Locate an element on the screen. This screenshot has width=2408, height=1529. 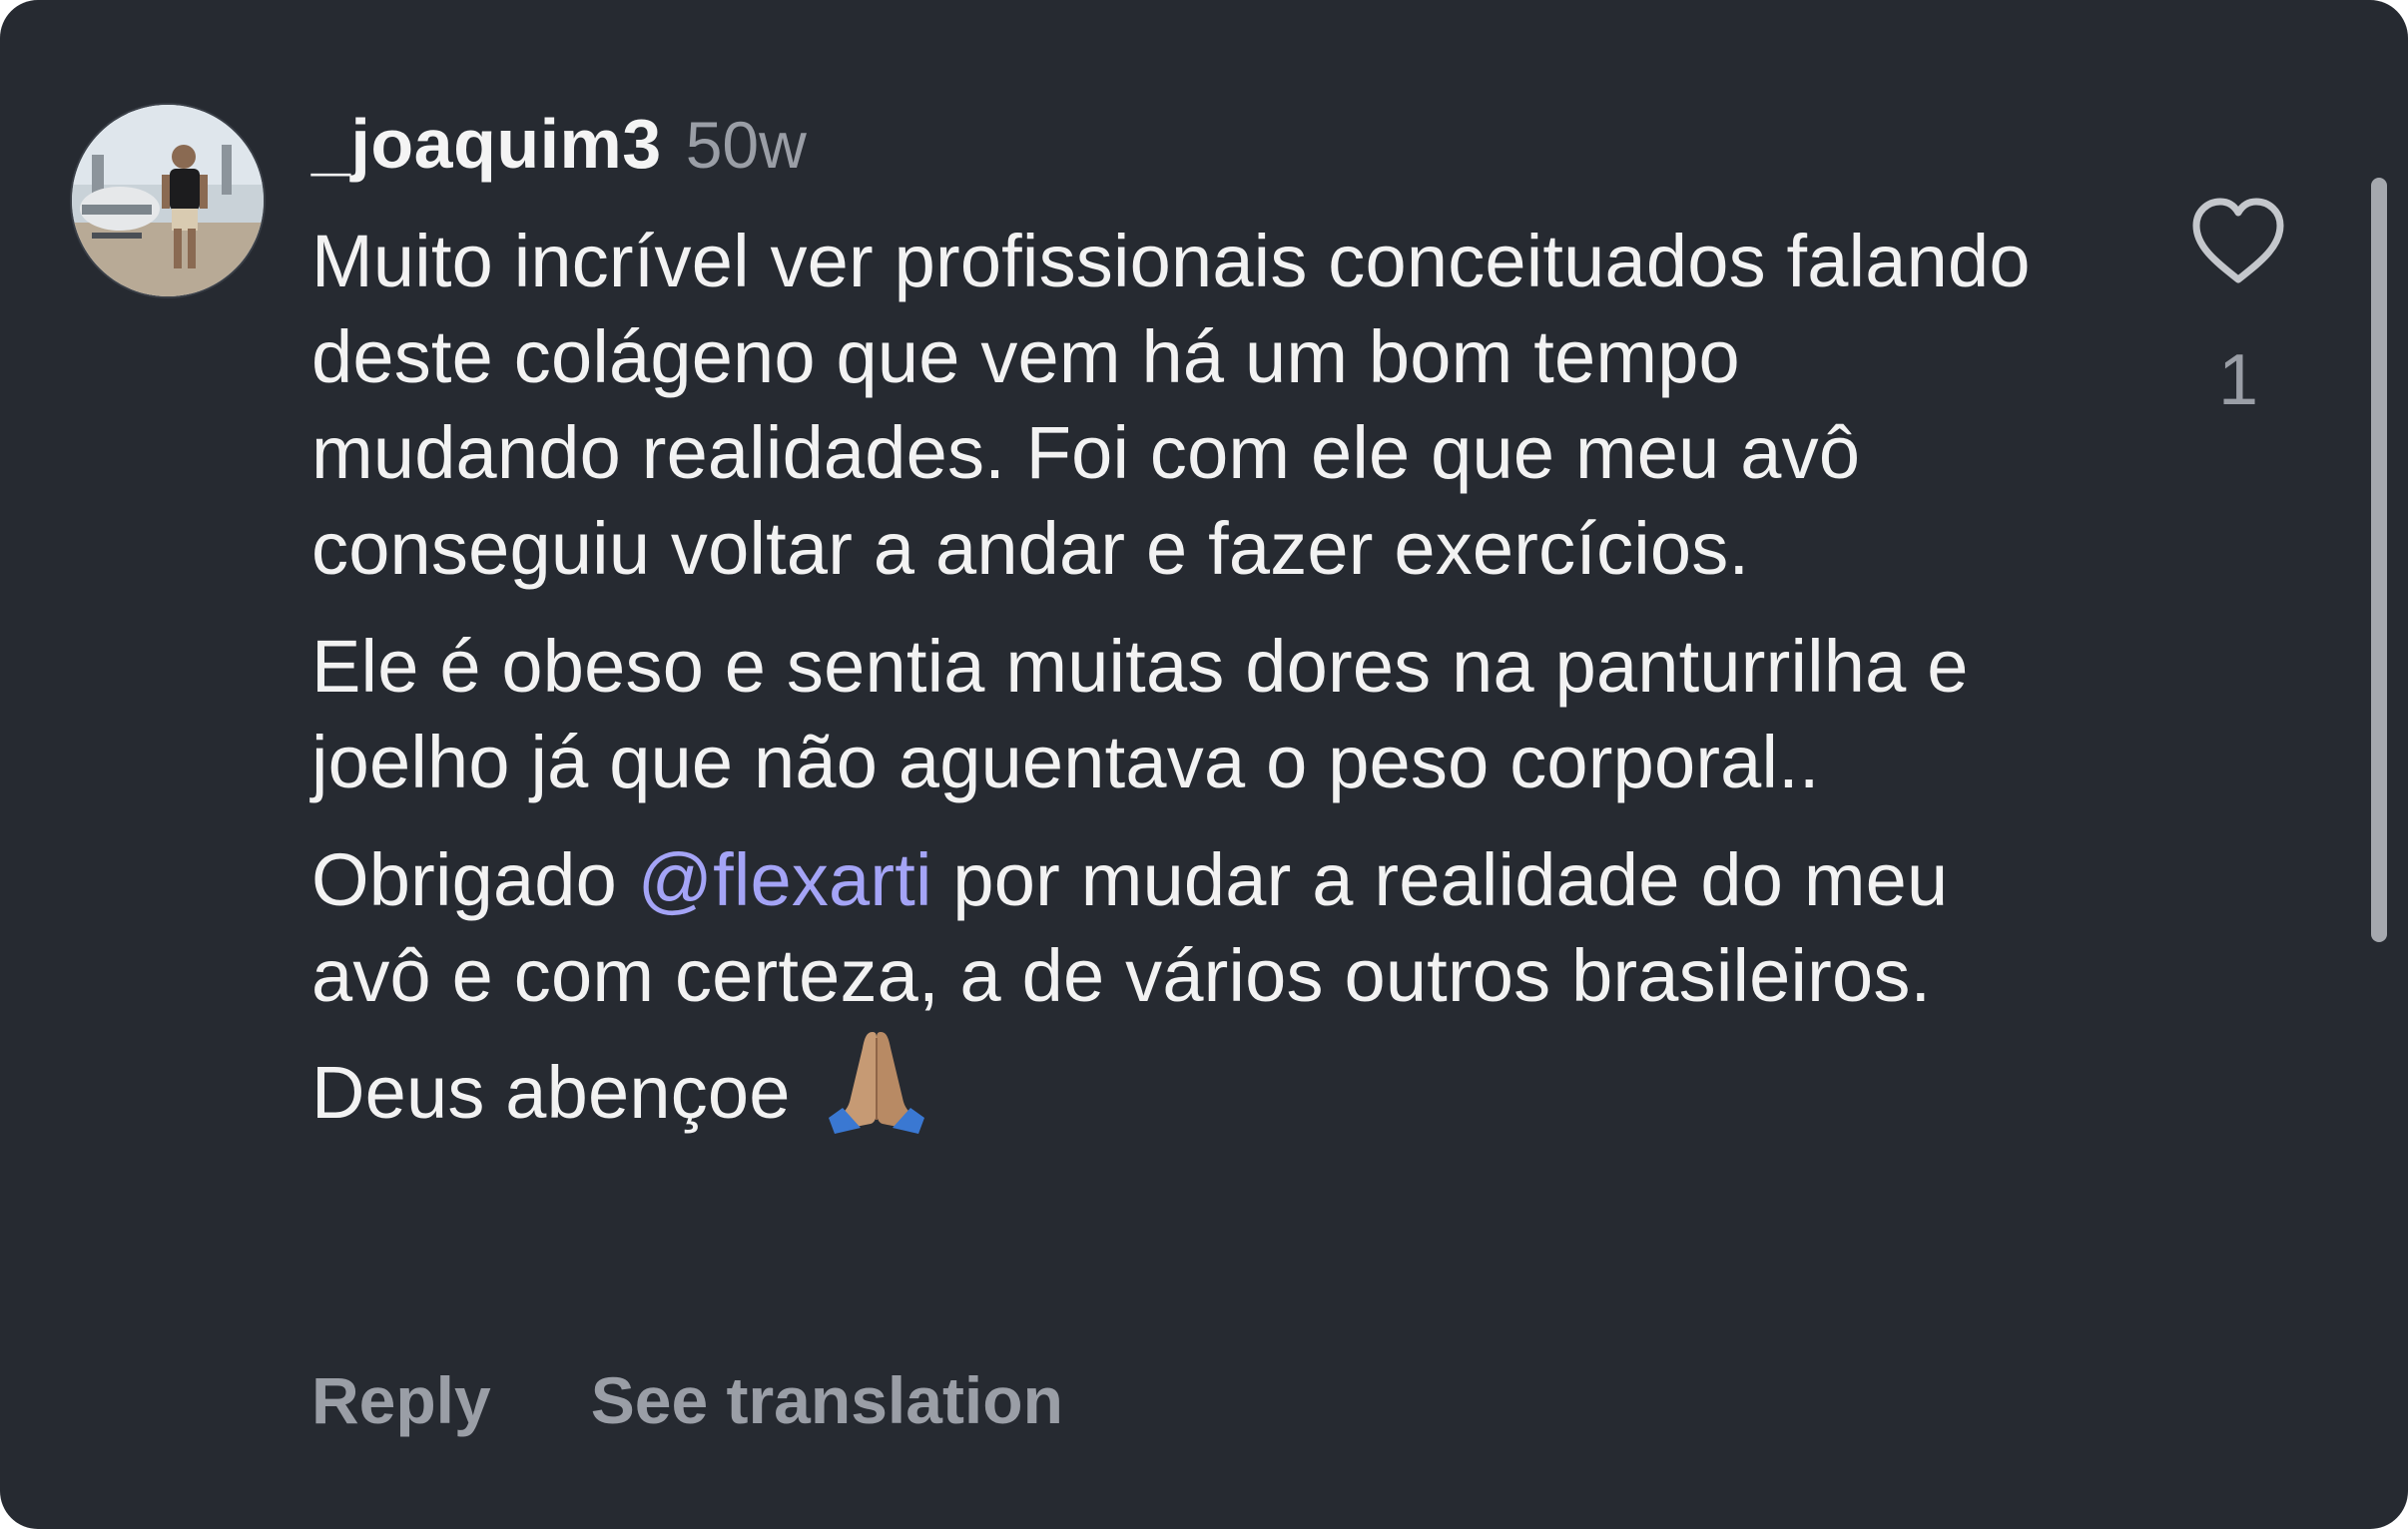
reply-button: Reply is located at coordinates (401, 1400).